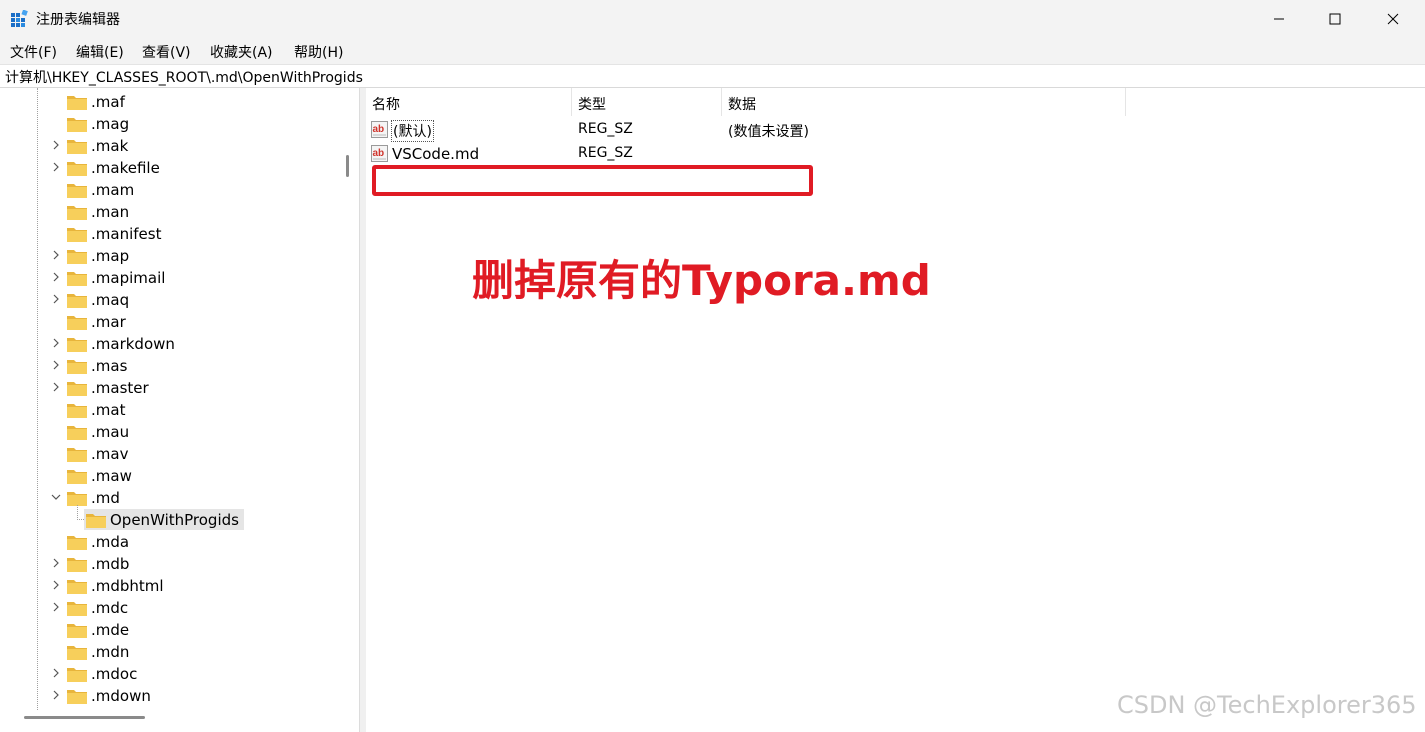 The width and height of the screenshot is (1425, 732). Describe the element at coordinates (170, 146) in the screenshot. I see `tree-item: .mak` at that location.